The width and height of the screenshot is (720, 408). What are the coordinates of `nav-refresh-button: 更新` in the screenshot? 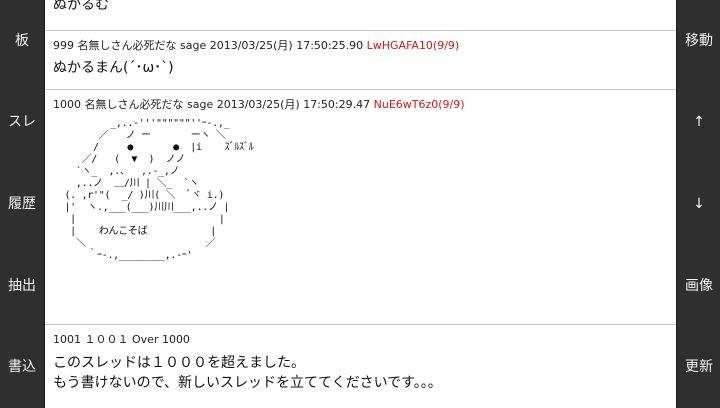 It's located at (698, 367).